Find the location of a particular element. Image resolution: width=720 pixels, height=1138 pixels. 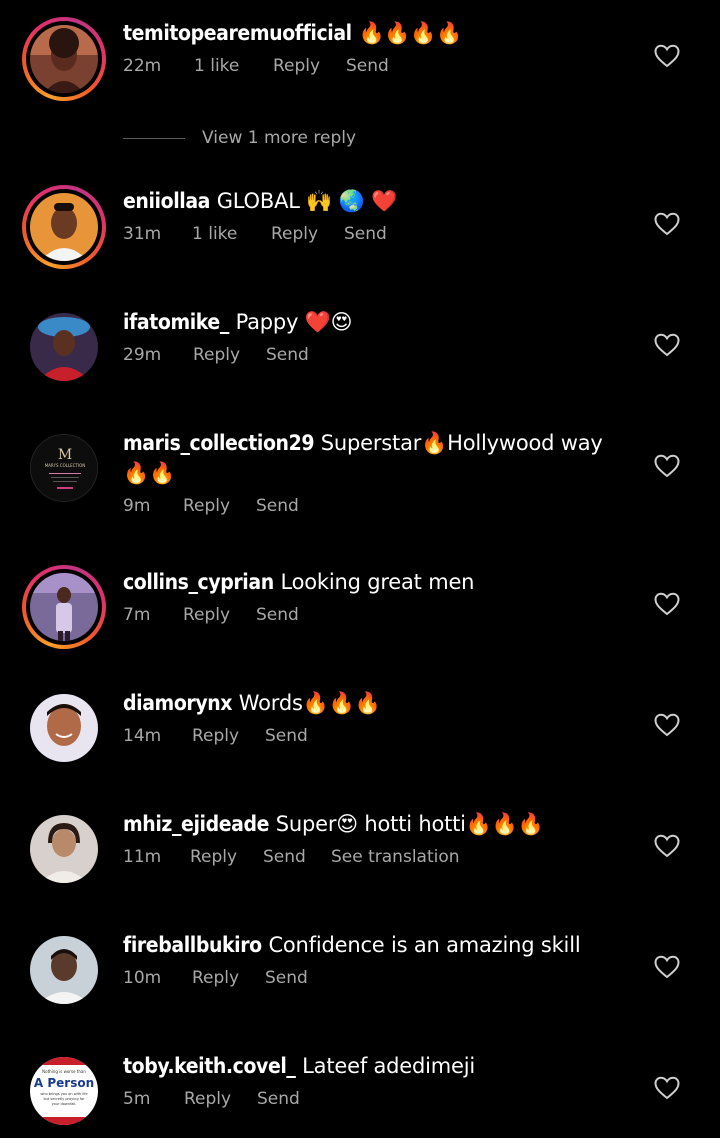

comment-time: 31m is located at coordinates (142, 234).